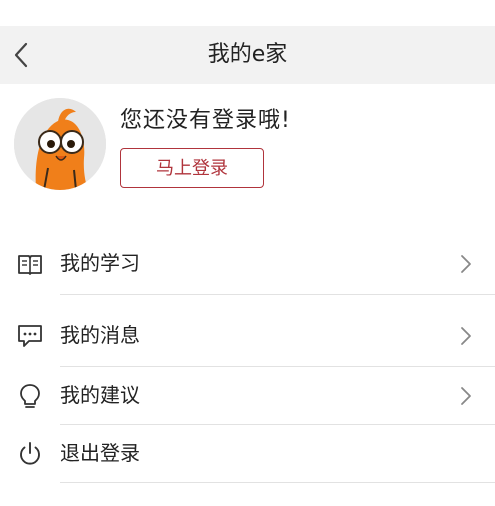 Image resolution: width=495 pixels, height=506 pixels. I want to click on message-icon, so click(30, 336).